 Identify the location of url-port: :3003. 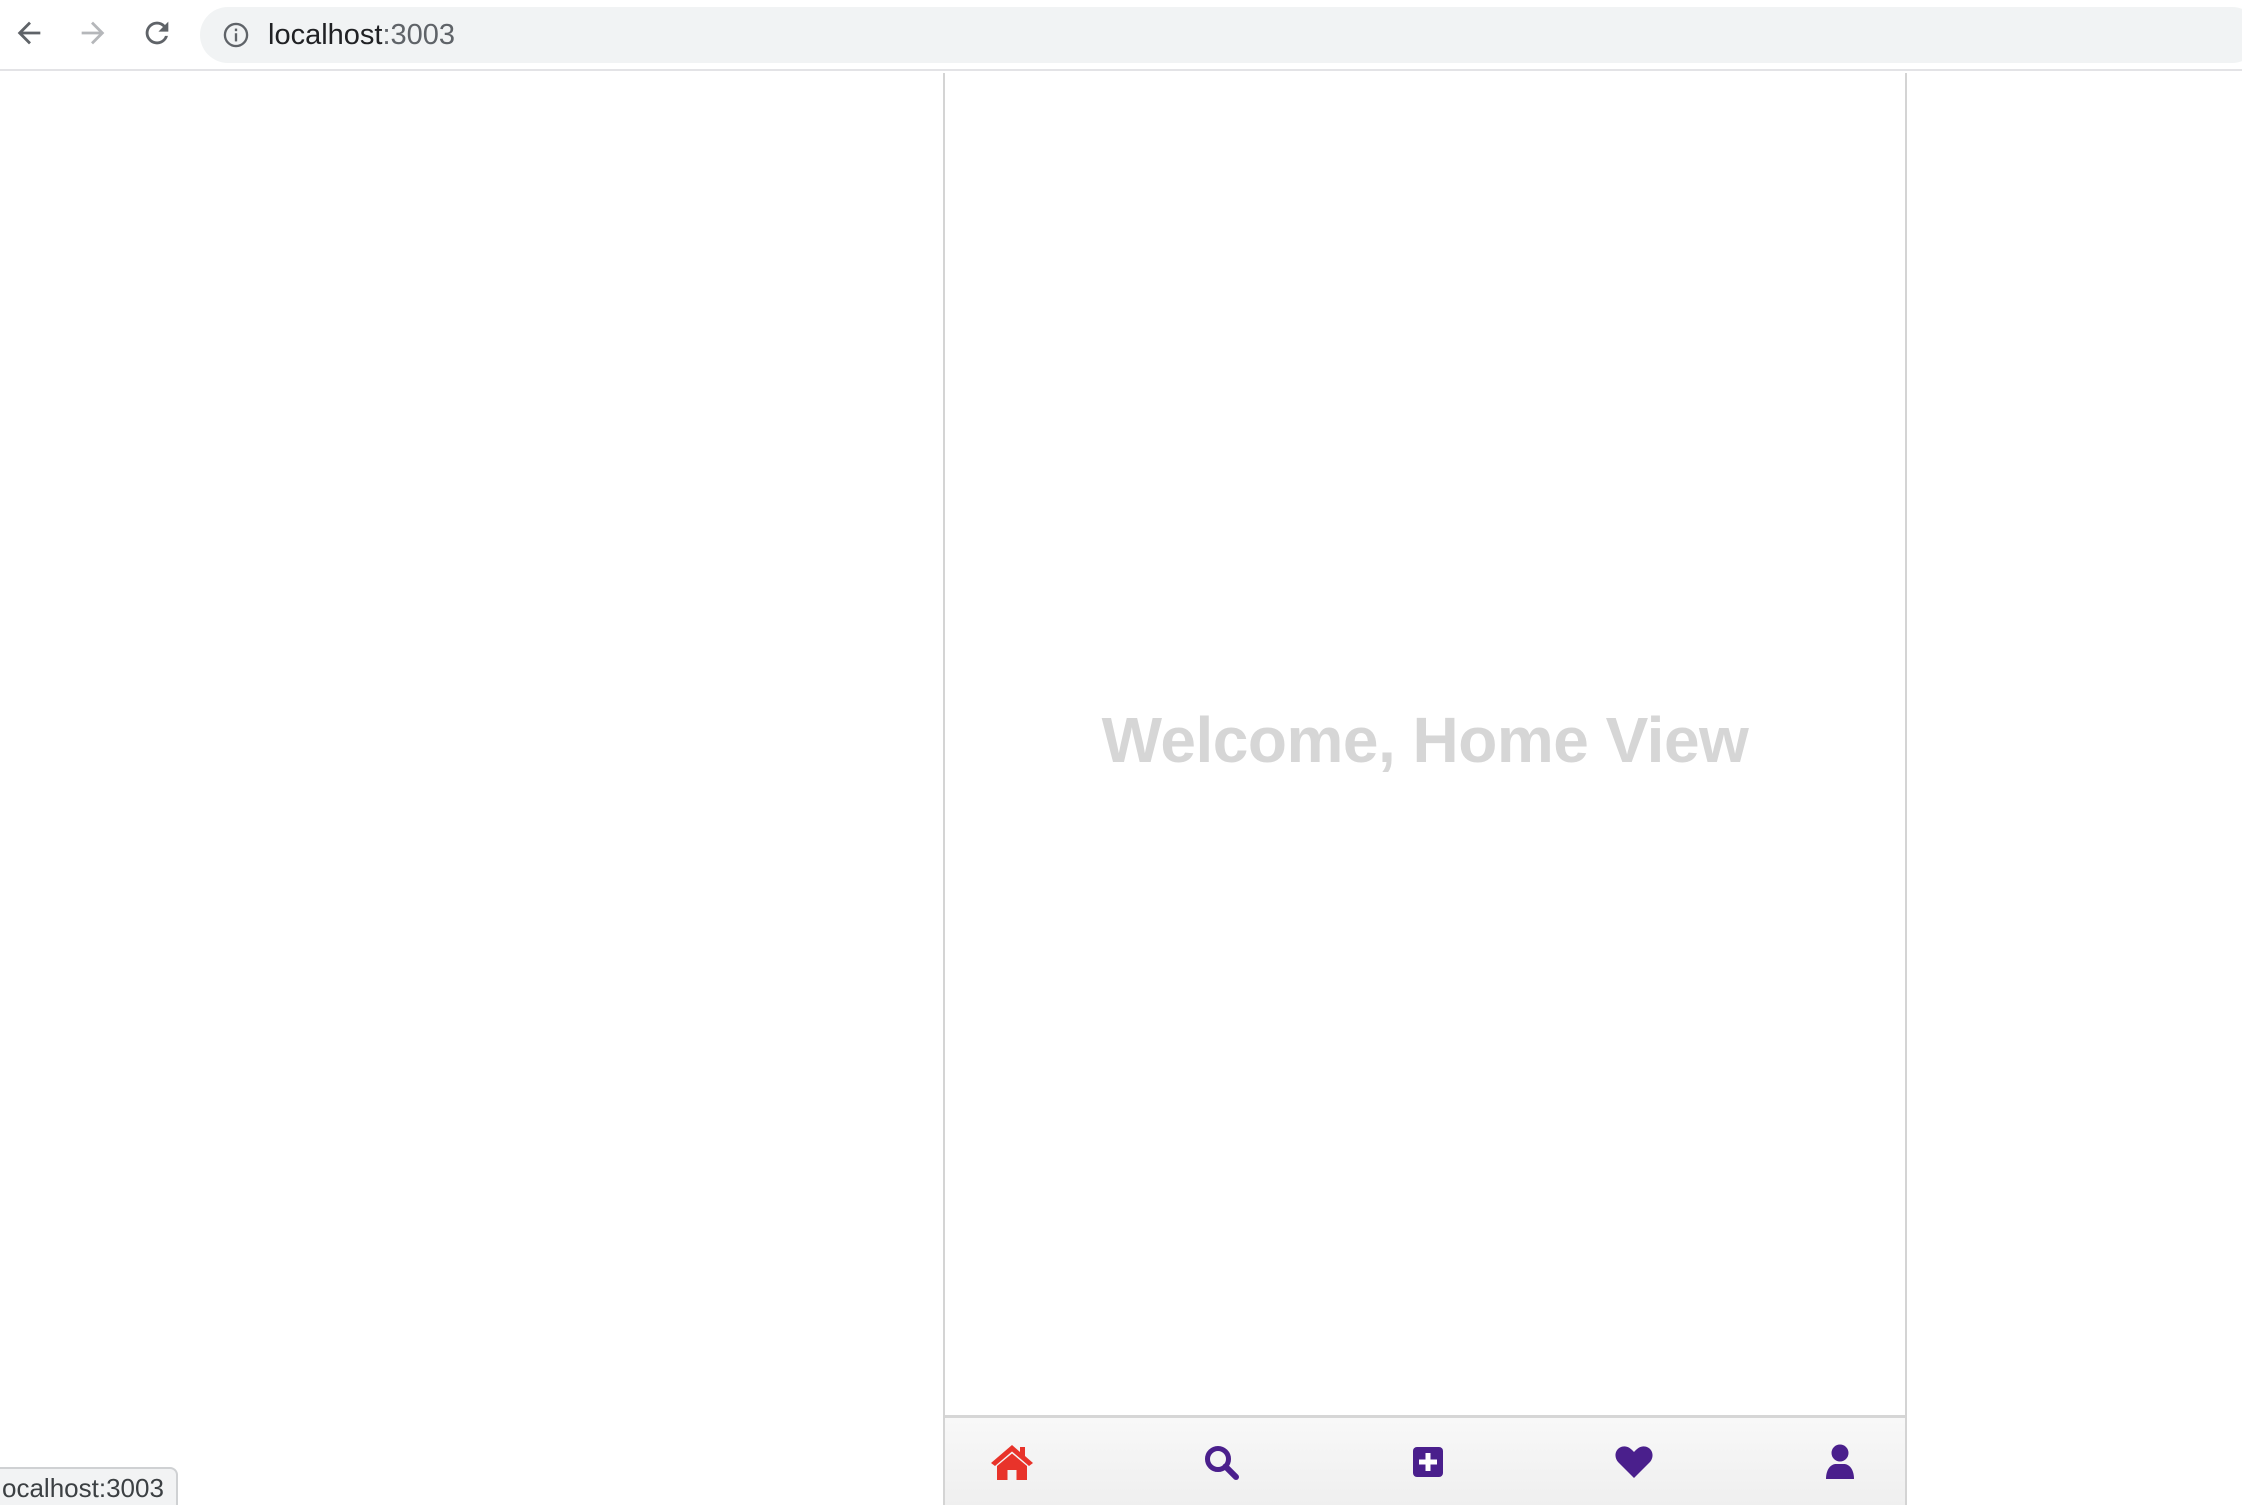
(419, 35).